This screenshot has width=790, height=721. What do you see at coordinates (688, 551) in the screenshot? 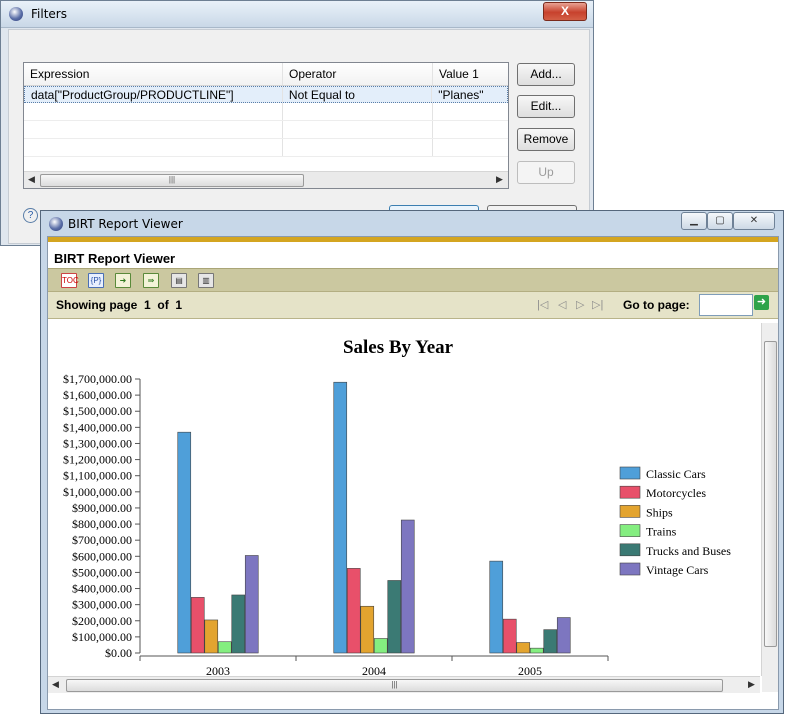
I see `legend-label: Trucks and Buses` at bounding box center [688, 551].